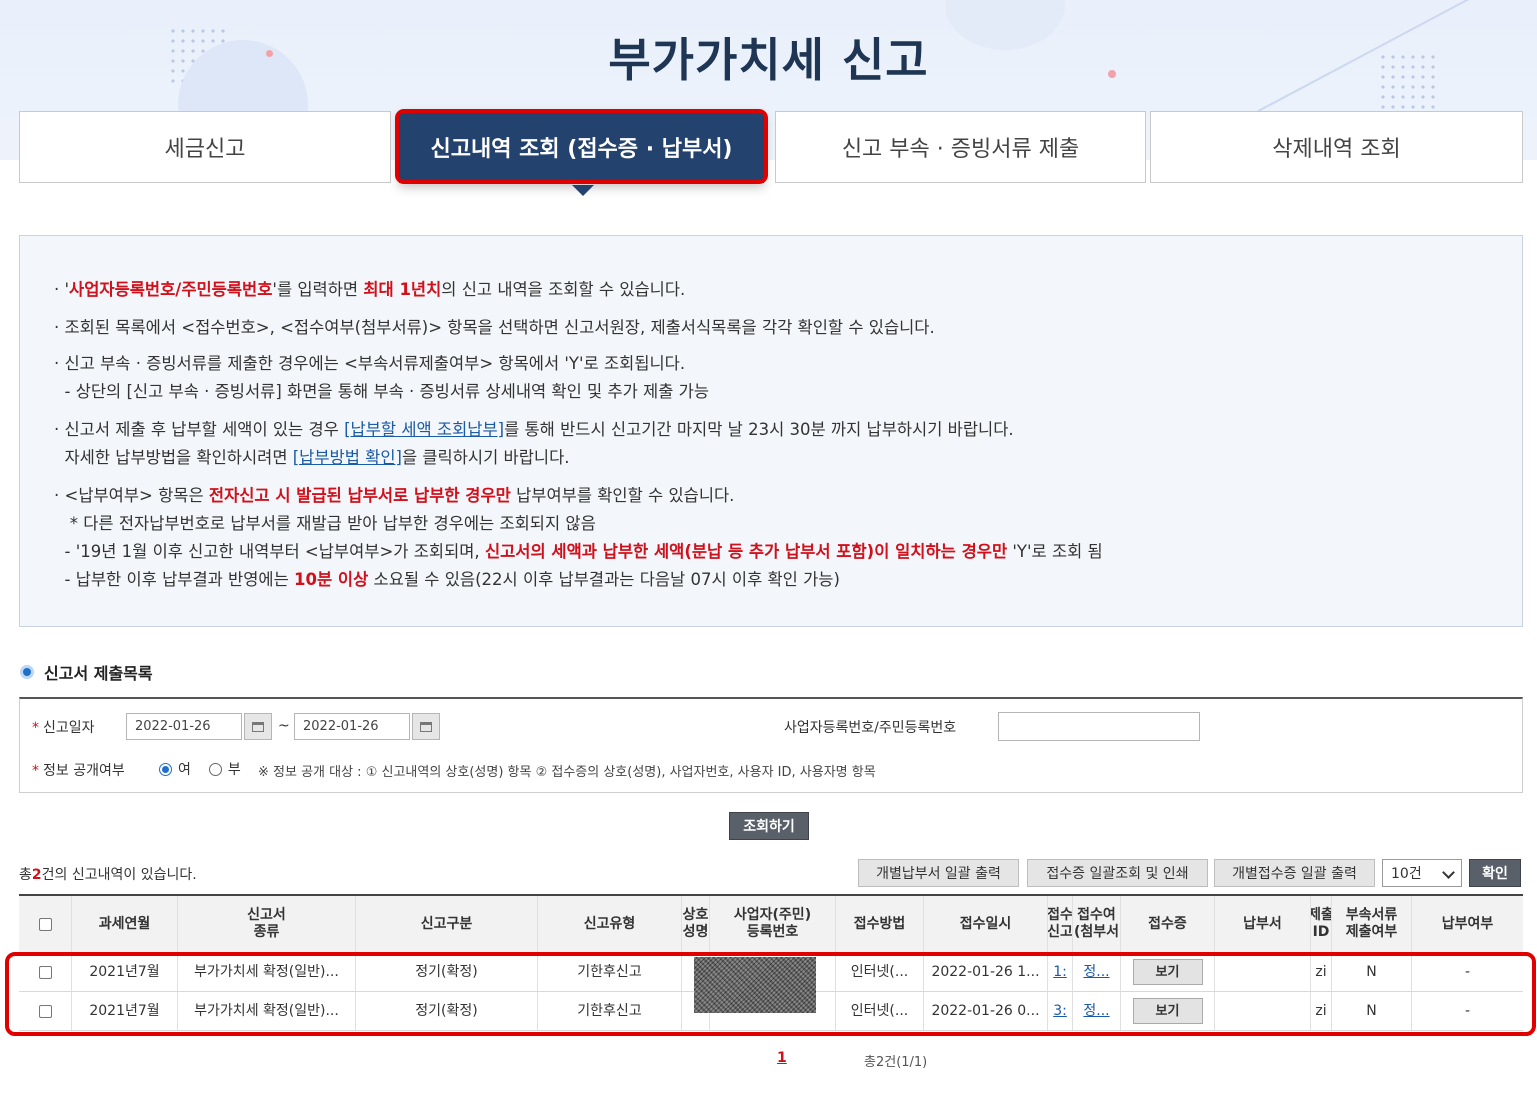 This screenshot has width=1537, height=1102. What do you see at coordinates (205, 147) in the screenshot?
I see `tab-tax-filing: 세금신고` at bounding box center [205, 147].